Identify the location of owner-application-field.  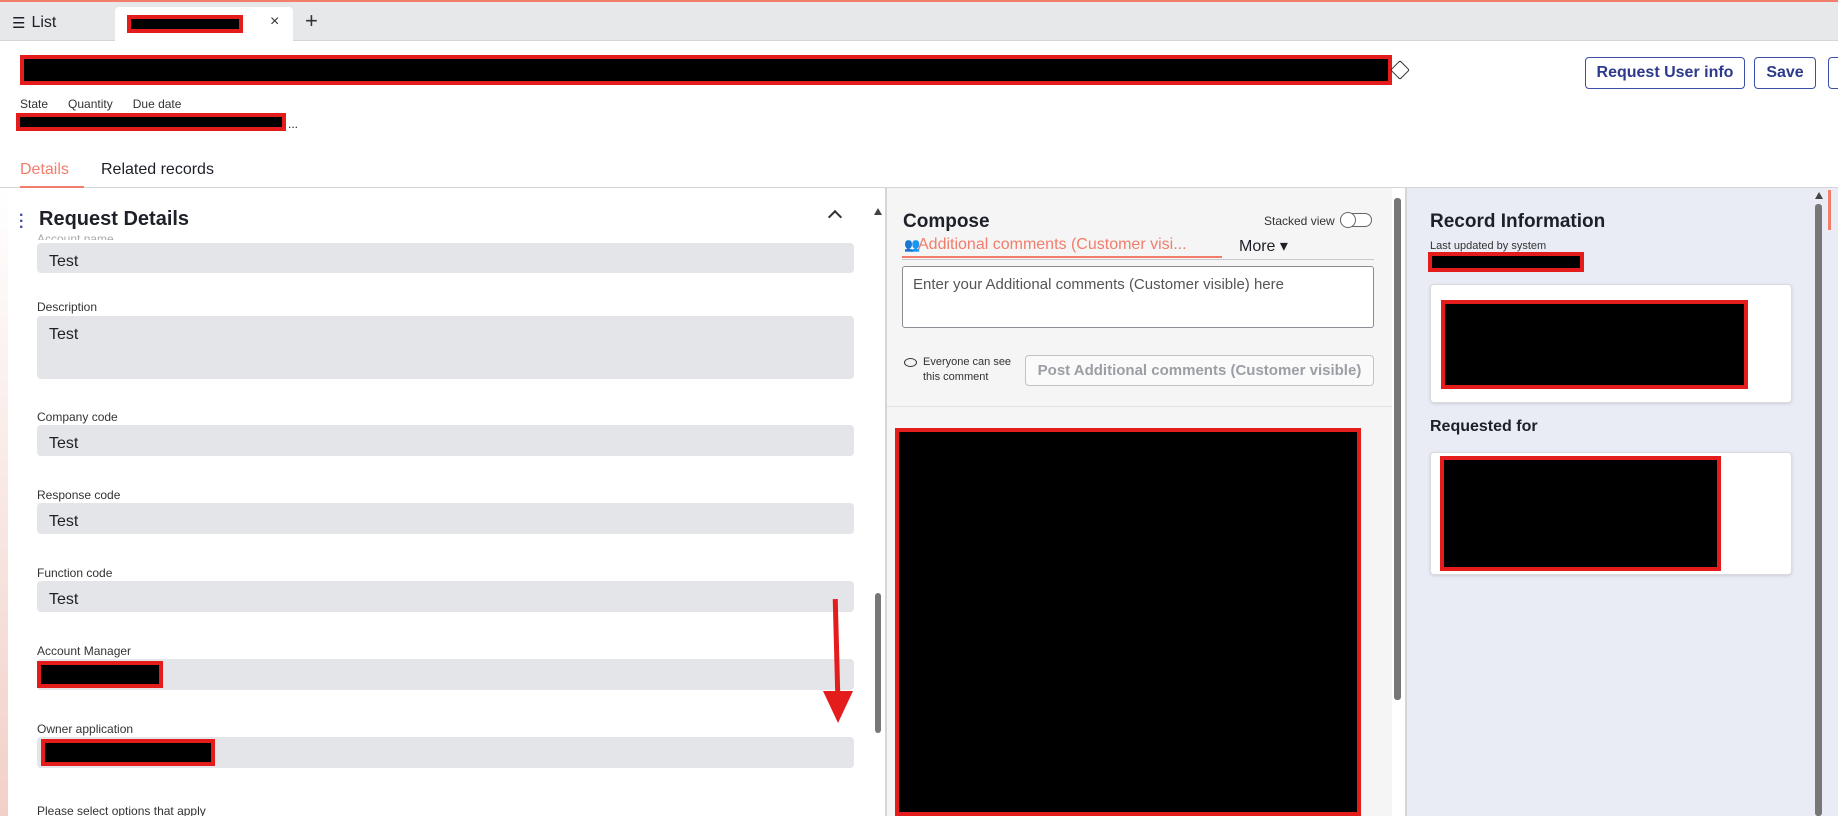
(445, 752).